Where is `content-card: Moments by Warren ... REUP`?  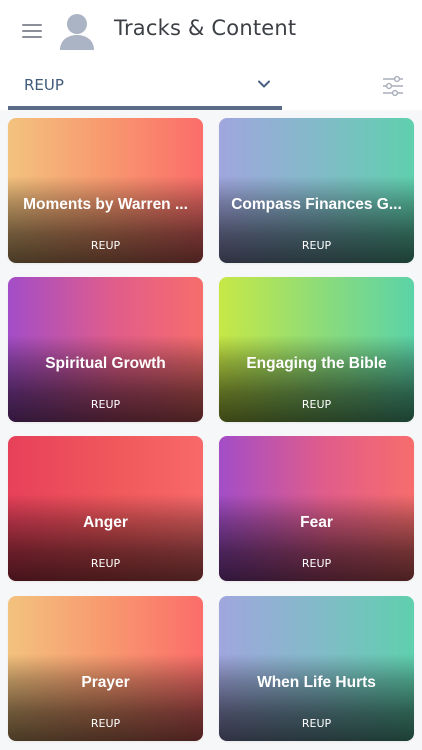 content-card: Moments by Warren ... REUP is located at coordinates (105, 190).